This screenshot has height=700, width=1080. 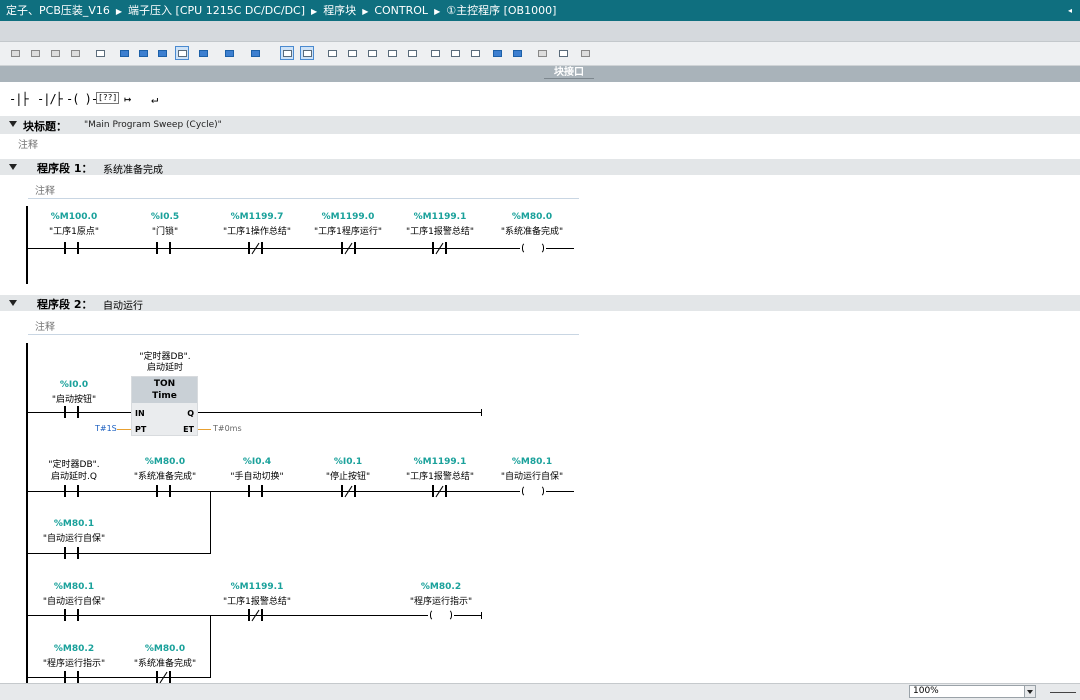 I want to click on replace-icon, so click(x=392, y=53).